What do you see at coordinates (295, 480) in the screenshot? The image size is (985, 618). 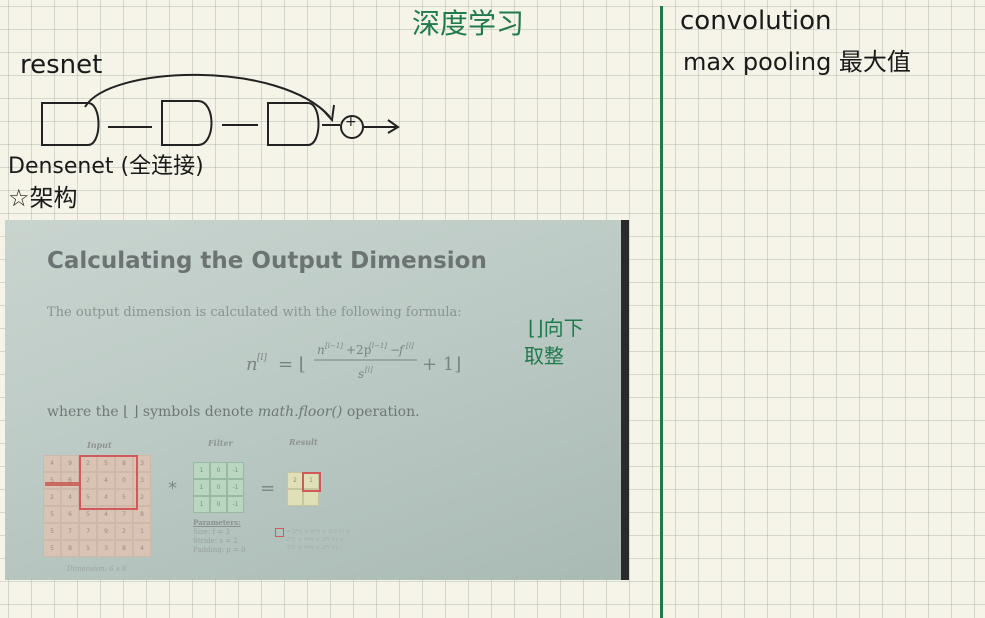 I see `result-cell: 2` at bounding box center [295, 480].